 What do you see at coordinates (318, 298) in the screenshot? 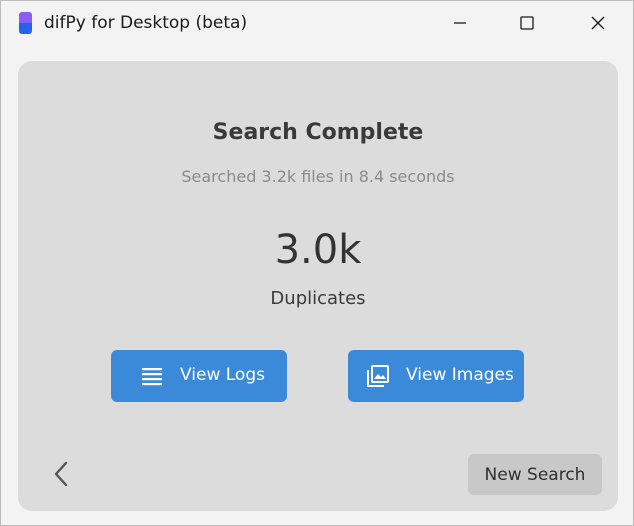
I see `duplicates-label: Duplicates` at bounding box center [318, 298].